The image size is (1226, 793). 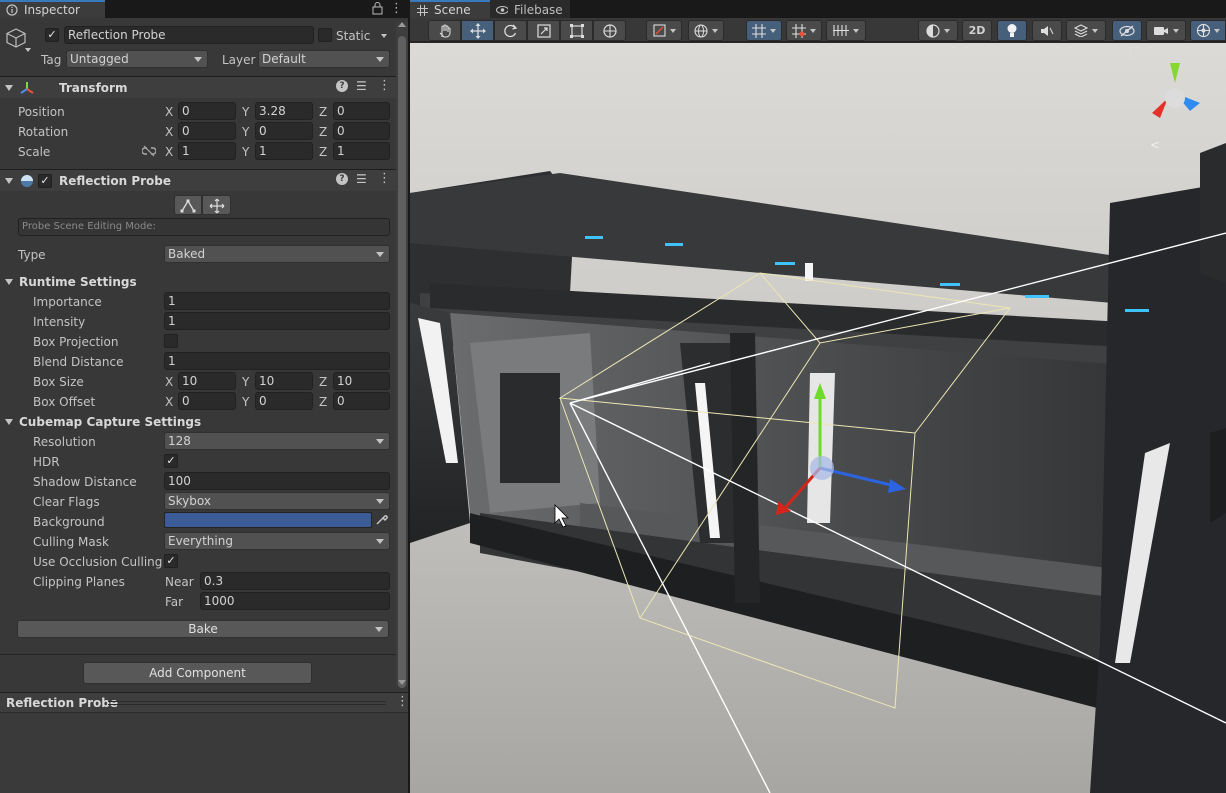 I want to click on runtime-settings-title: Runtime Settings, so click(x=78, y=282).